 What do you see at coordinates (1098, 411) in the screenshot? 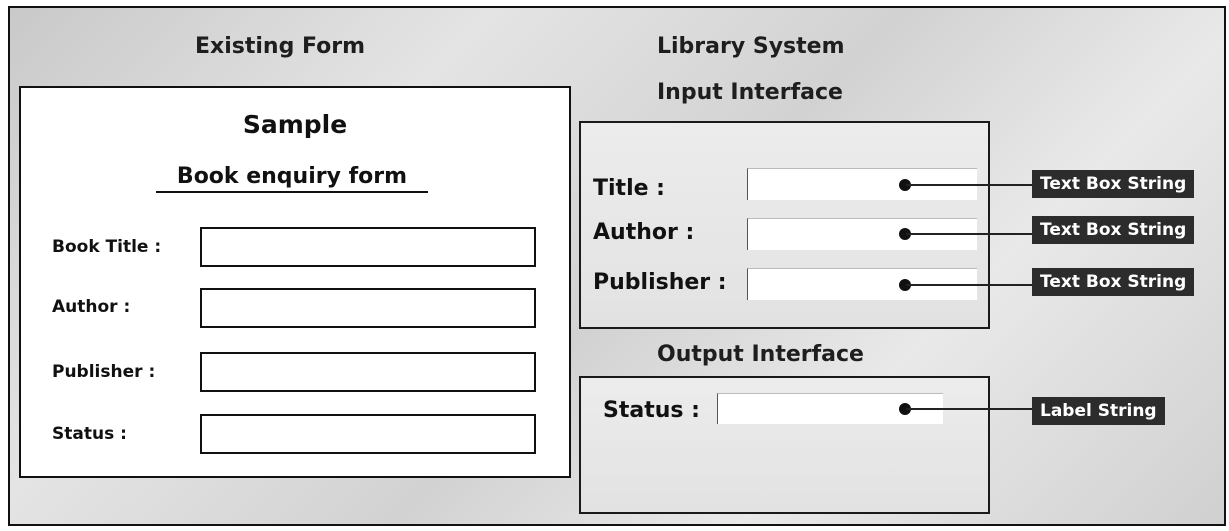
I see `status-type-tag: Label String` at bounding box center [1098, 411].